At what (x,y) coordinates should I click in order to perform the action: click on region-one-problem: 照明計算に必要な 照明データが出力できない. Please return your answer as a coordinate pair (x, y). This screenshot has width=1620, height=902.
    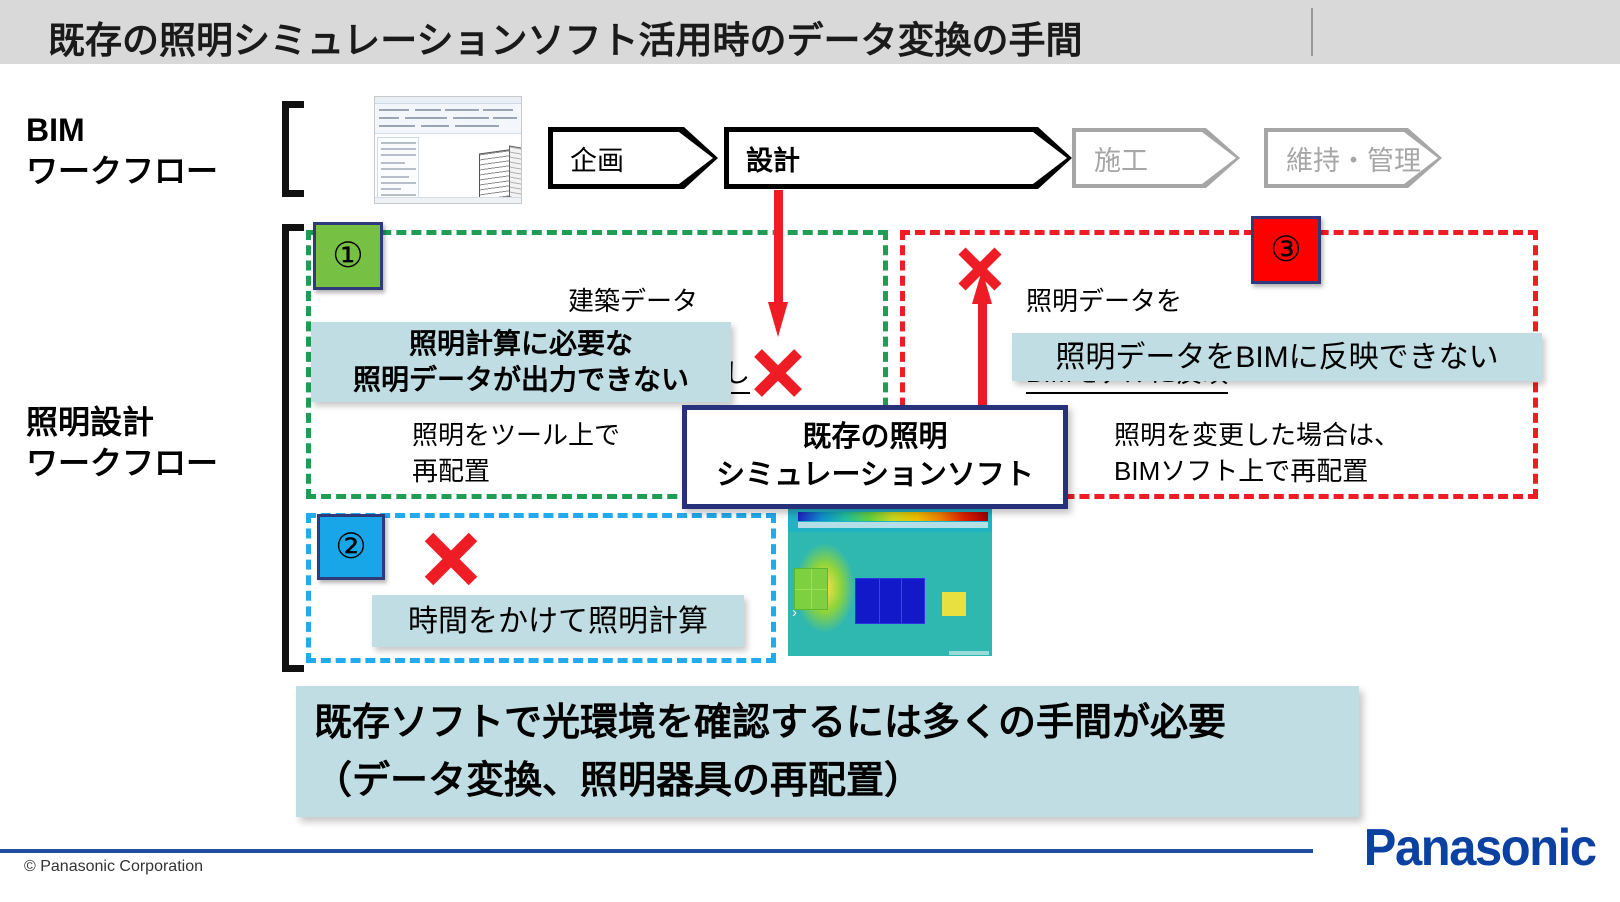
    Looking at the image, I should click on (521, 362).